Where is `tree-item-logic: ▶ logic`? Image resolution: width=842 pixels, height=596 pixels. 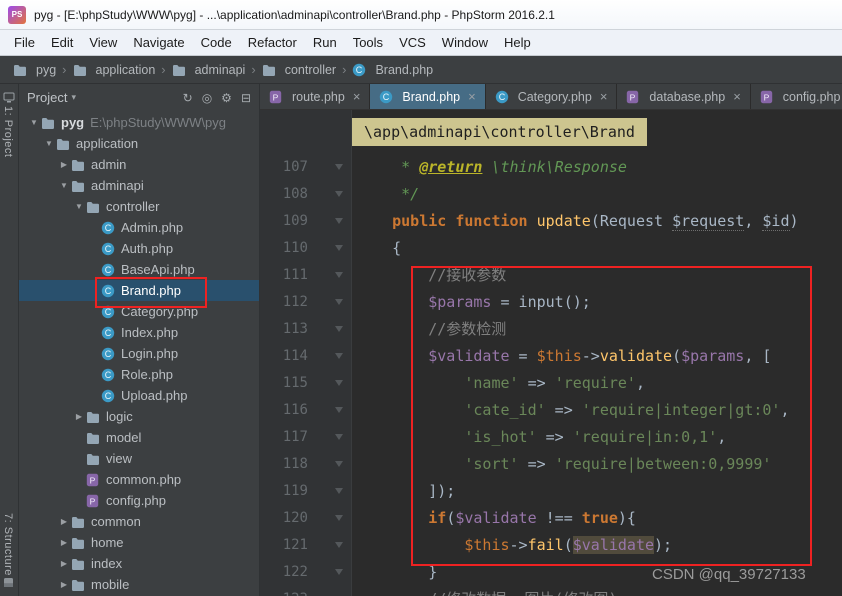 tree-item-logic: ▶ logic is located at coordinates (139, 416).